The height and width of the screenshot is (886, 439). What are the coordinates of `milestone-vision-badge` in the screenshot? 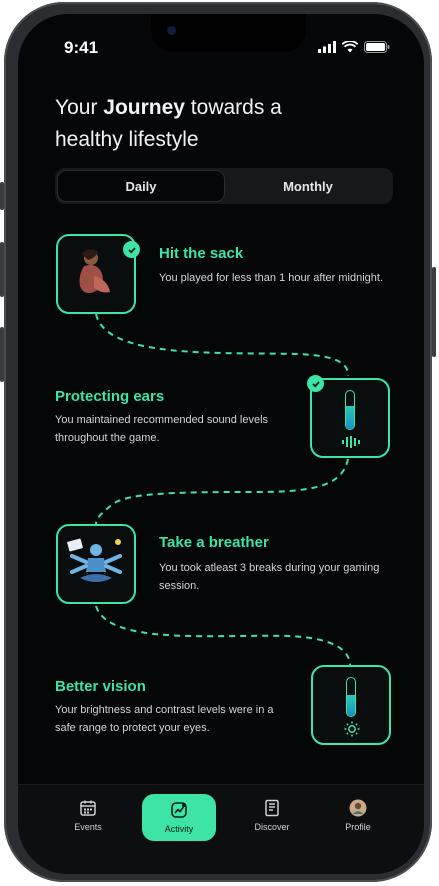 It's located at (351, 705).